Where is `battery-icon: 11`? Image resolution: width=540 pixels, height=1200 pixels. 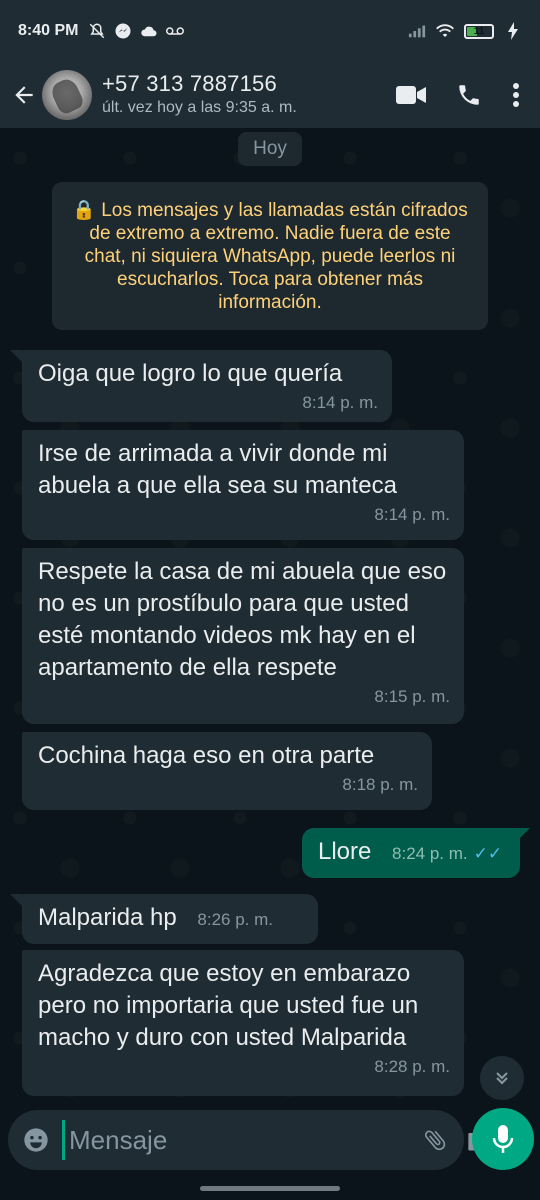 battery-icon: 11 is located at coordinates (479, 31).